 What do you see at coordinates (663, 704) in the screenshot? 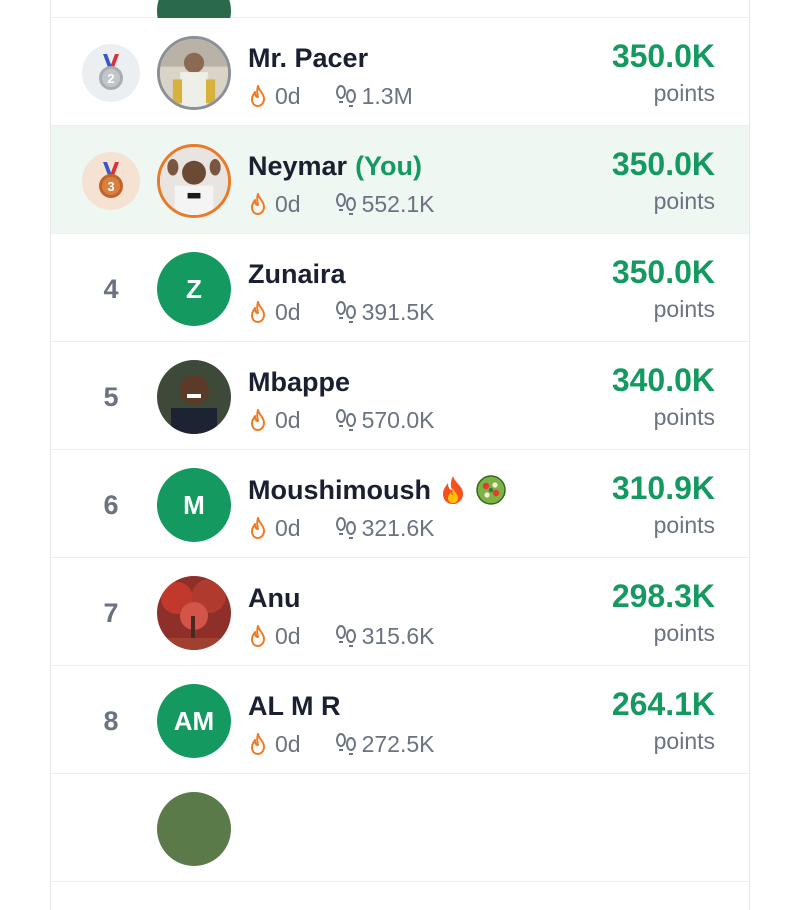
I see `points-value: 264.1K` at bounding box center [663, 704].